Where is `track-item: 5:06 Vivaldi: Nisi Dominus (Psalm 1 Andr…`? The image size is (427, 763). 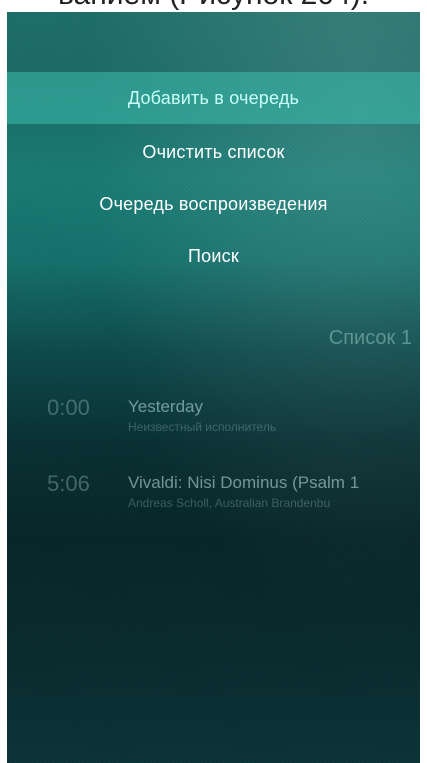
track-item: 5:06 Vivaldi: Nisi Dominus (Psalm 1 Andr… is located at coordinates (213, 496).